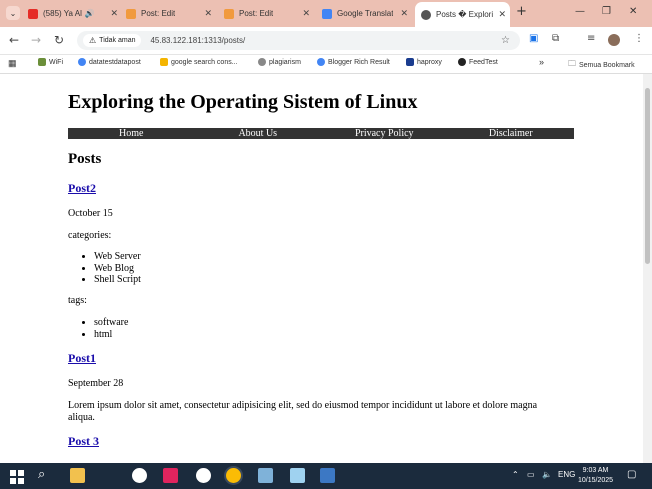  I want to click on system-clock: 9:03 AM 10/15/2025, so click(595, 476).